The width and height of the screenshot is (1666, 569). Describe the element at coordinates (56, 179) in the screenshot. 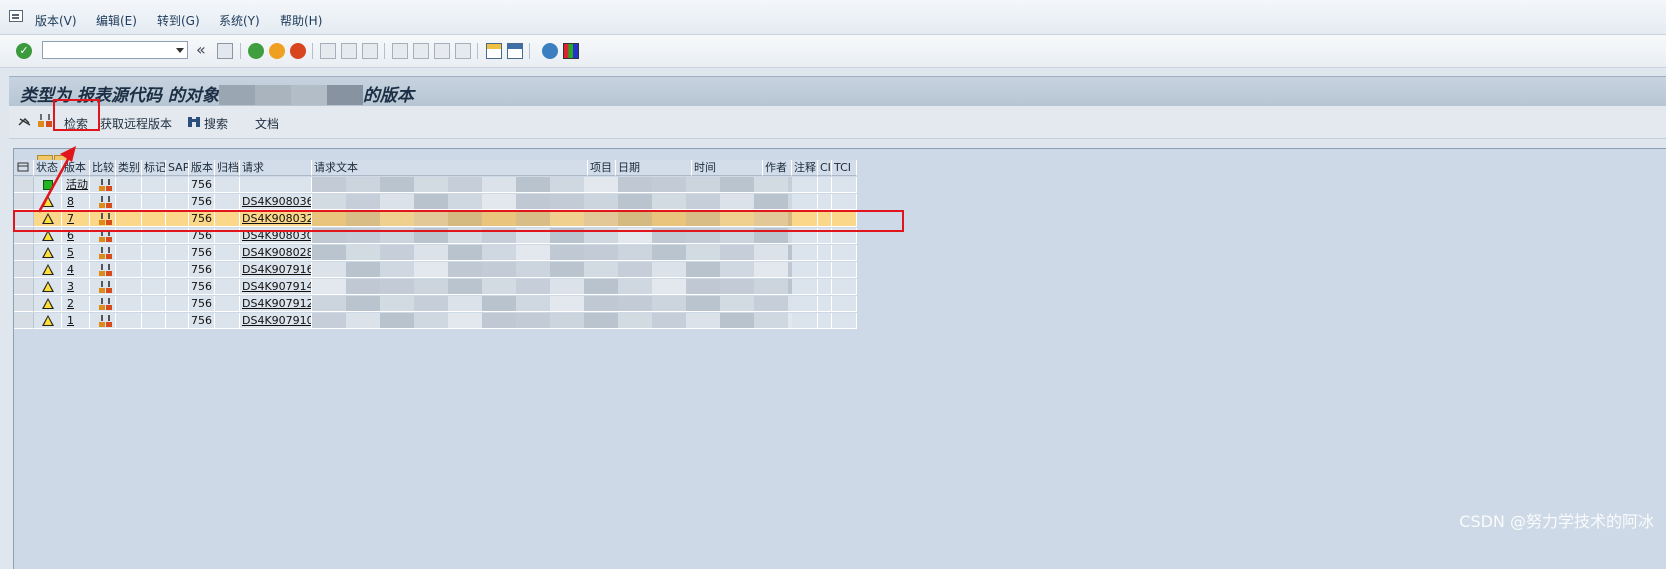

I see `annotation-arrow` at that location.